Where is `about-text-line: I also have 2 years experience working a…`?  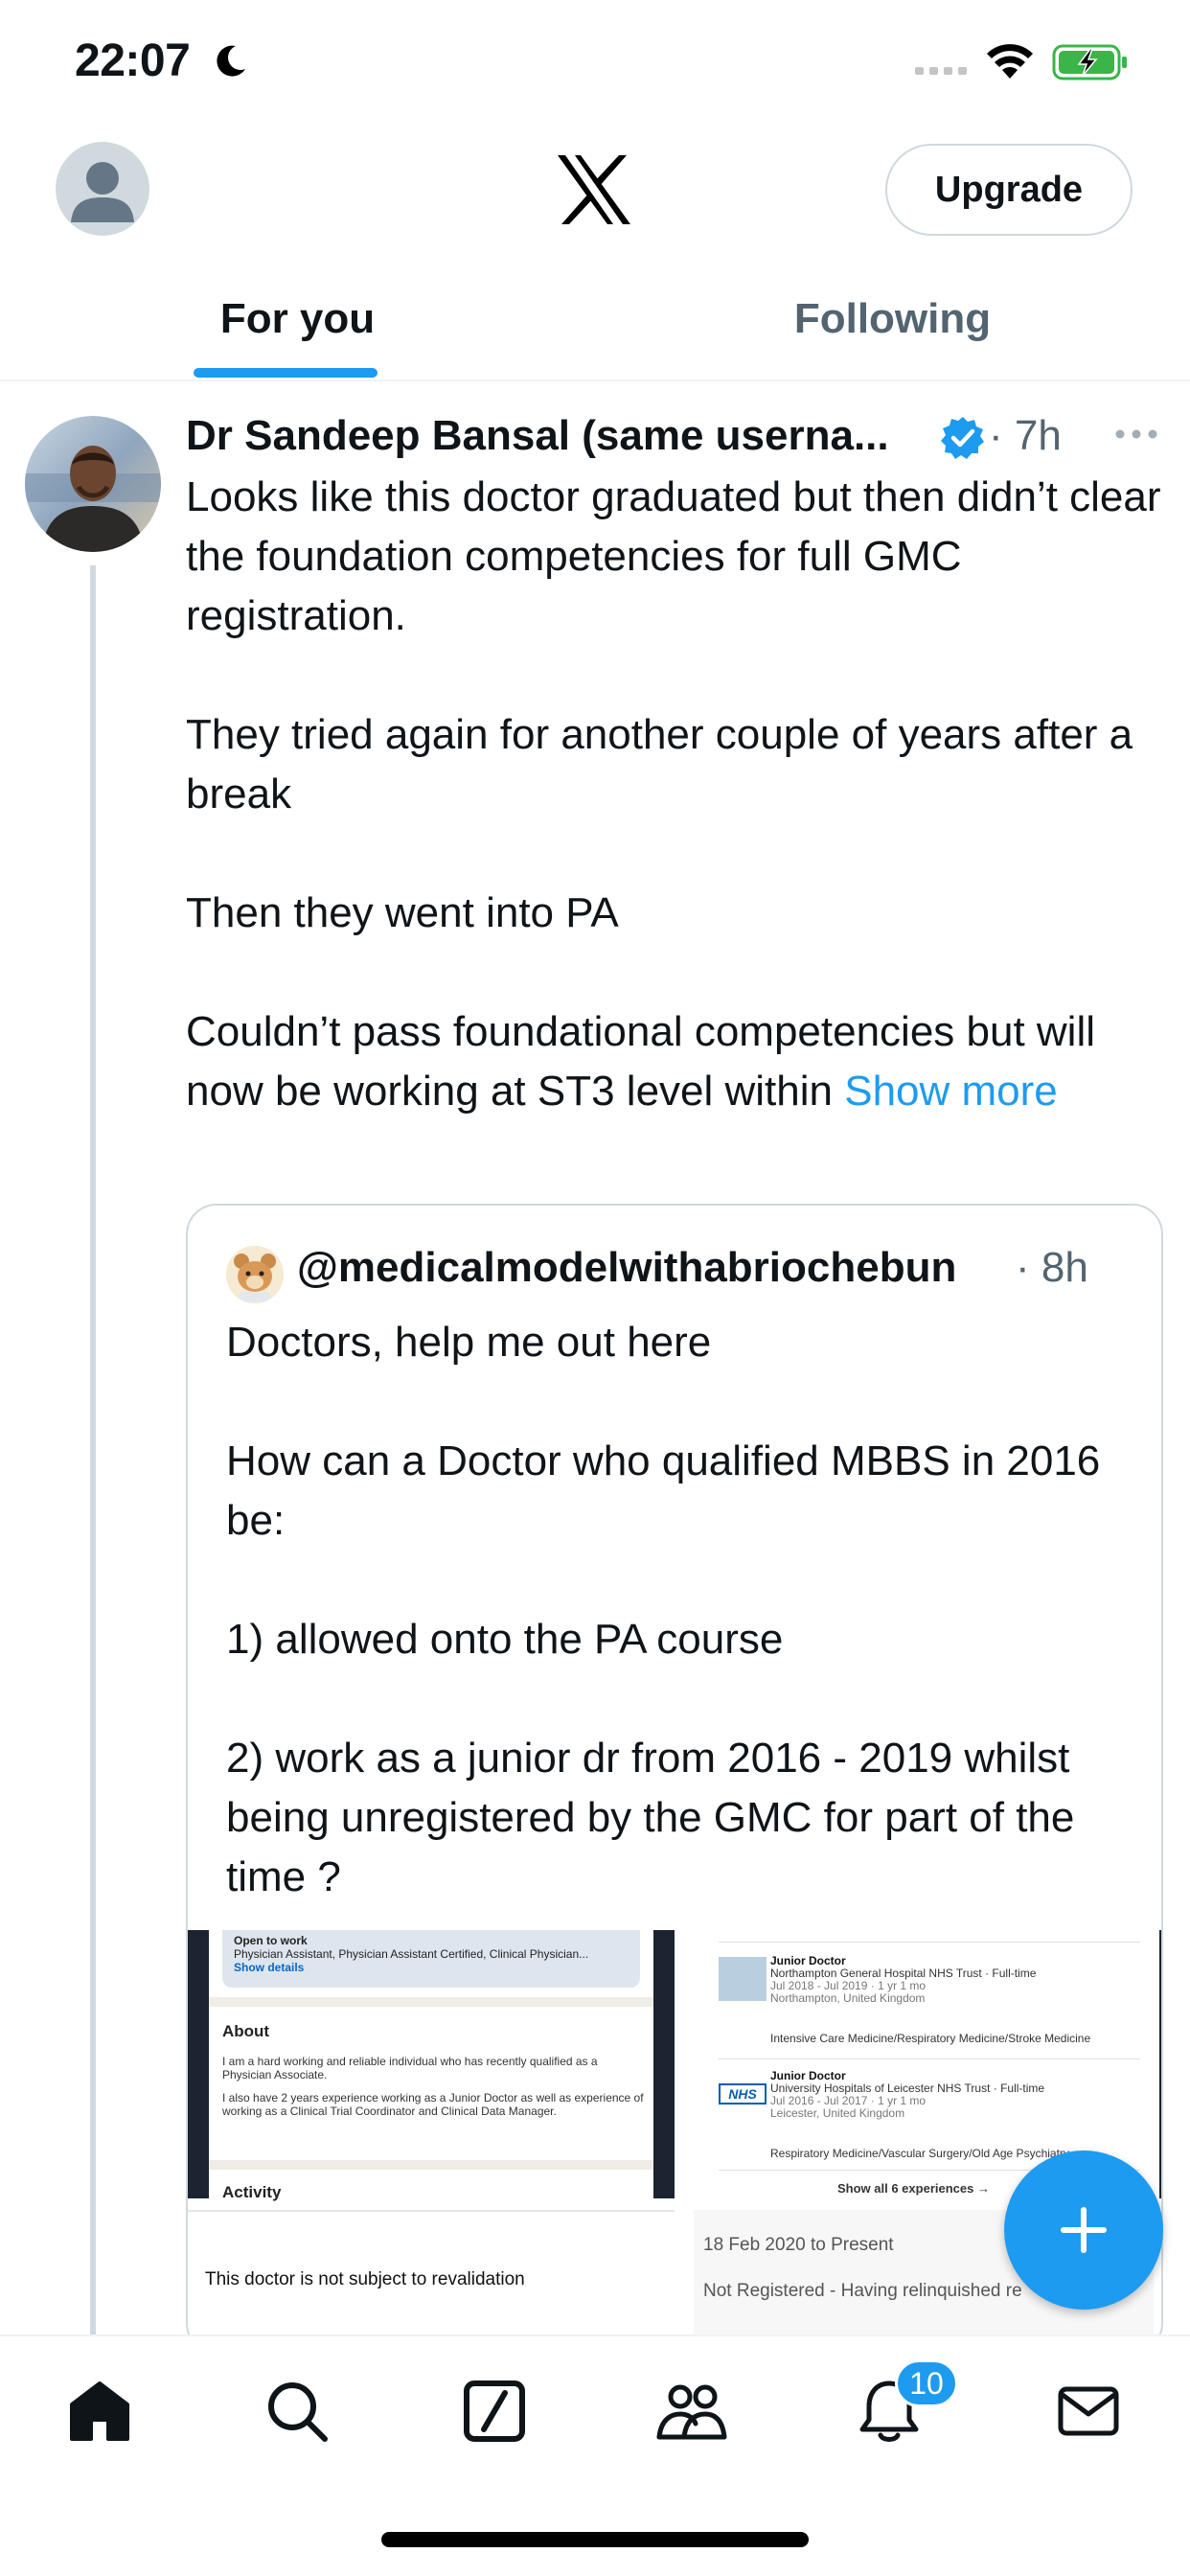
about-text-line: I also have 2 years experience working a… is located at coordinates (433, 2104).